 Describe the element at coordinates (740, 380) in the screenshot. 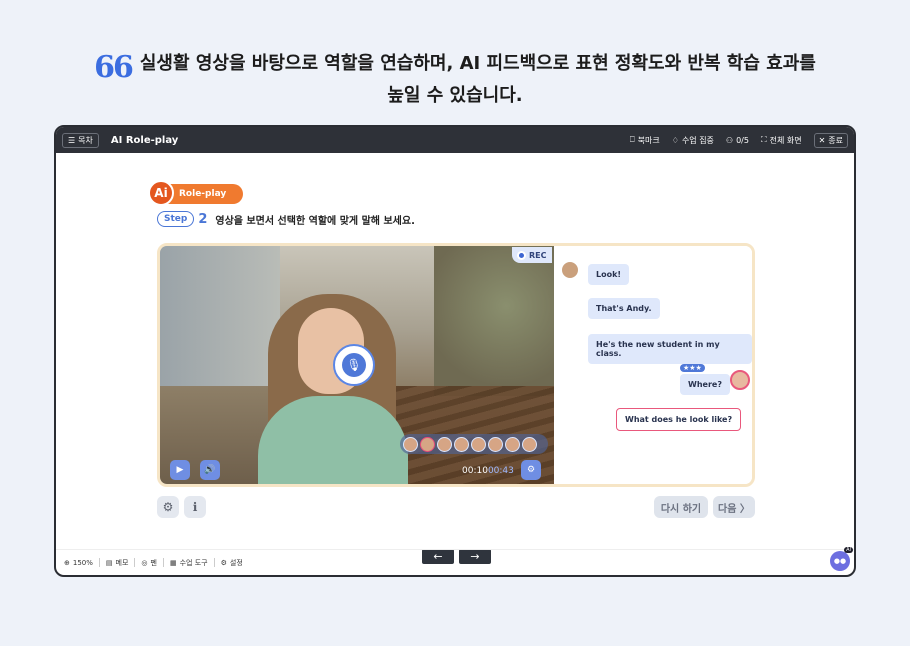

I see `user-avatar` at that location.